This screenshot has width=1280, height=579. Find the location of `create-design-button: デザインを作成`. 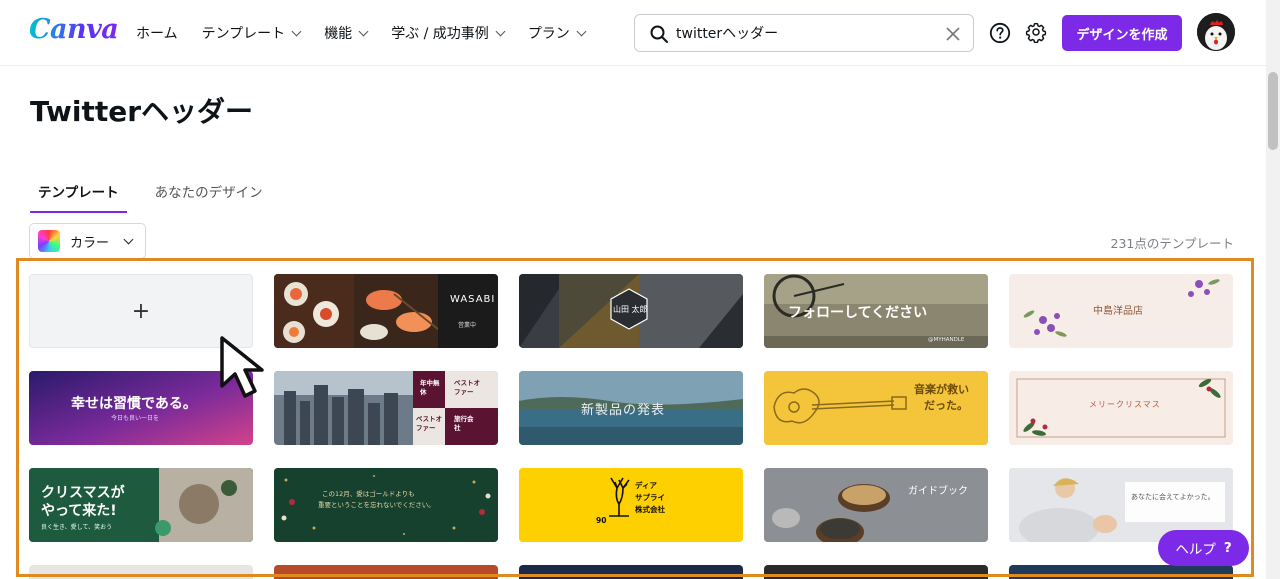

create-design-button: デザインを作成 is located at coordinates (1122, 33).